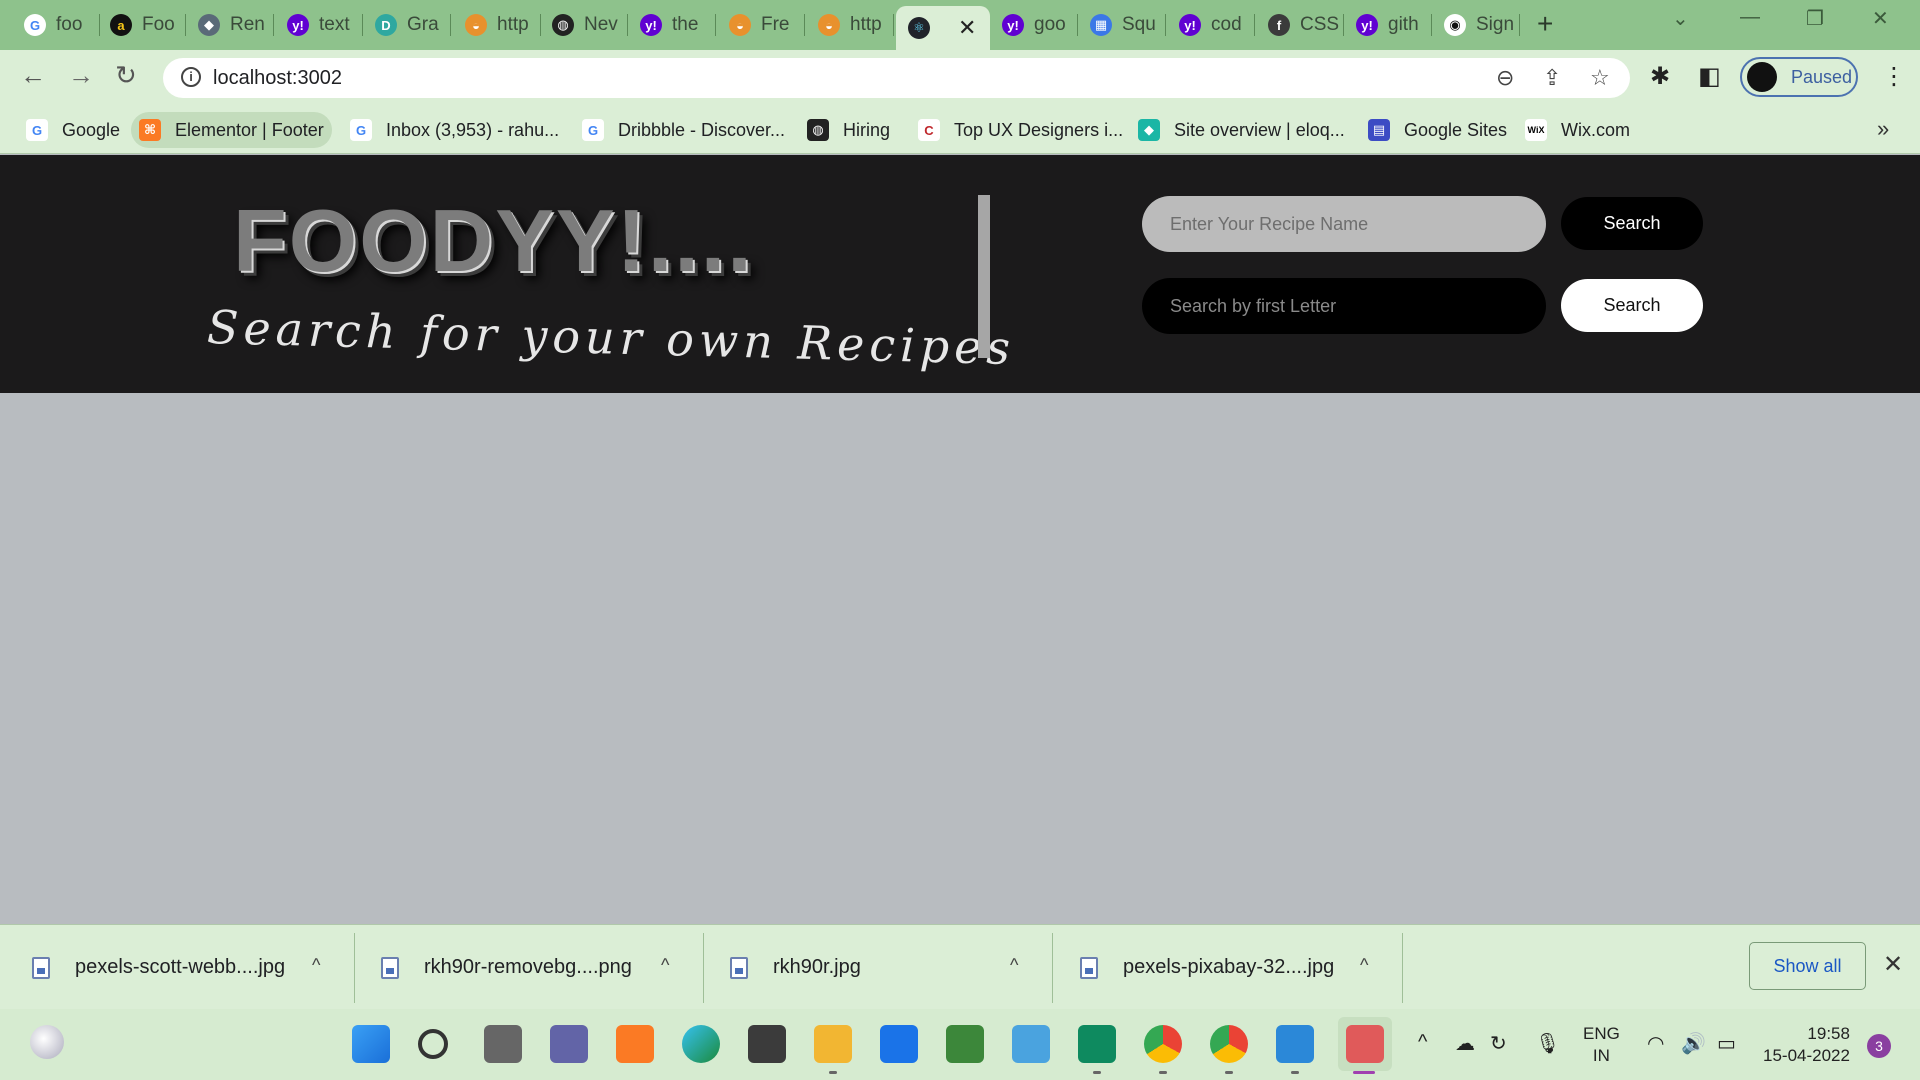 The image size is (1920, 1080). Describe the element at coordinates (47, 1042) in the screenshot. I see `weather-icon` at that location.